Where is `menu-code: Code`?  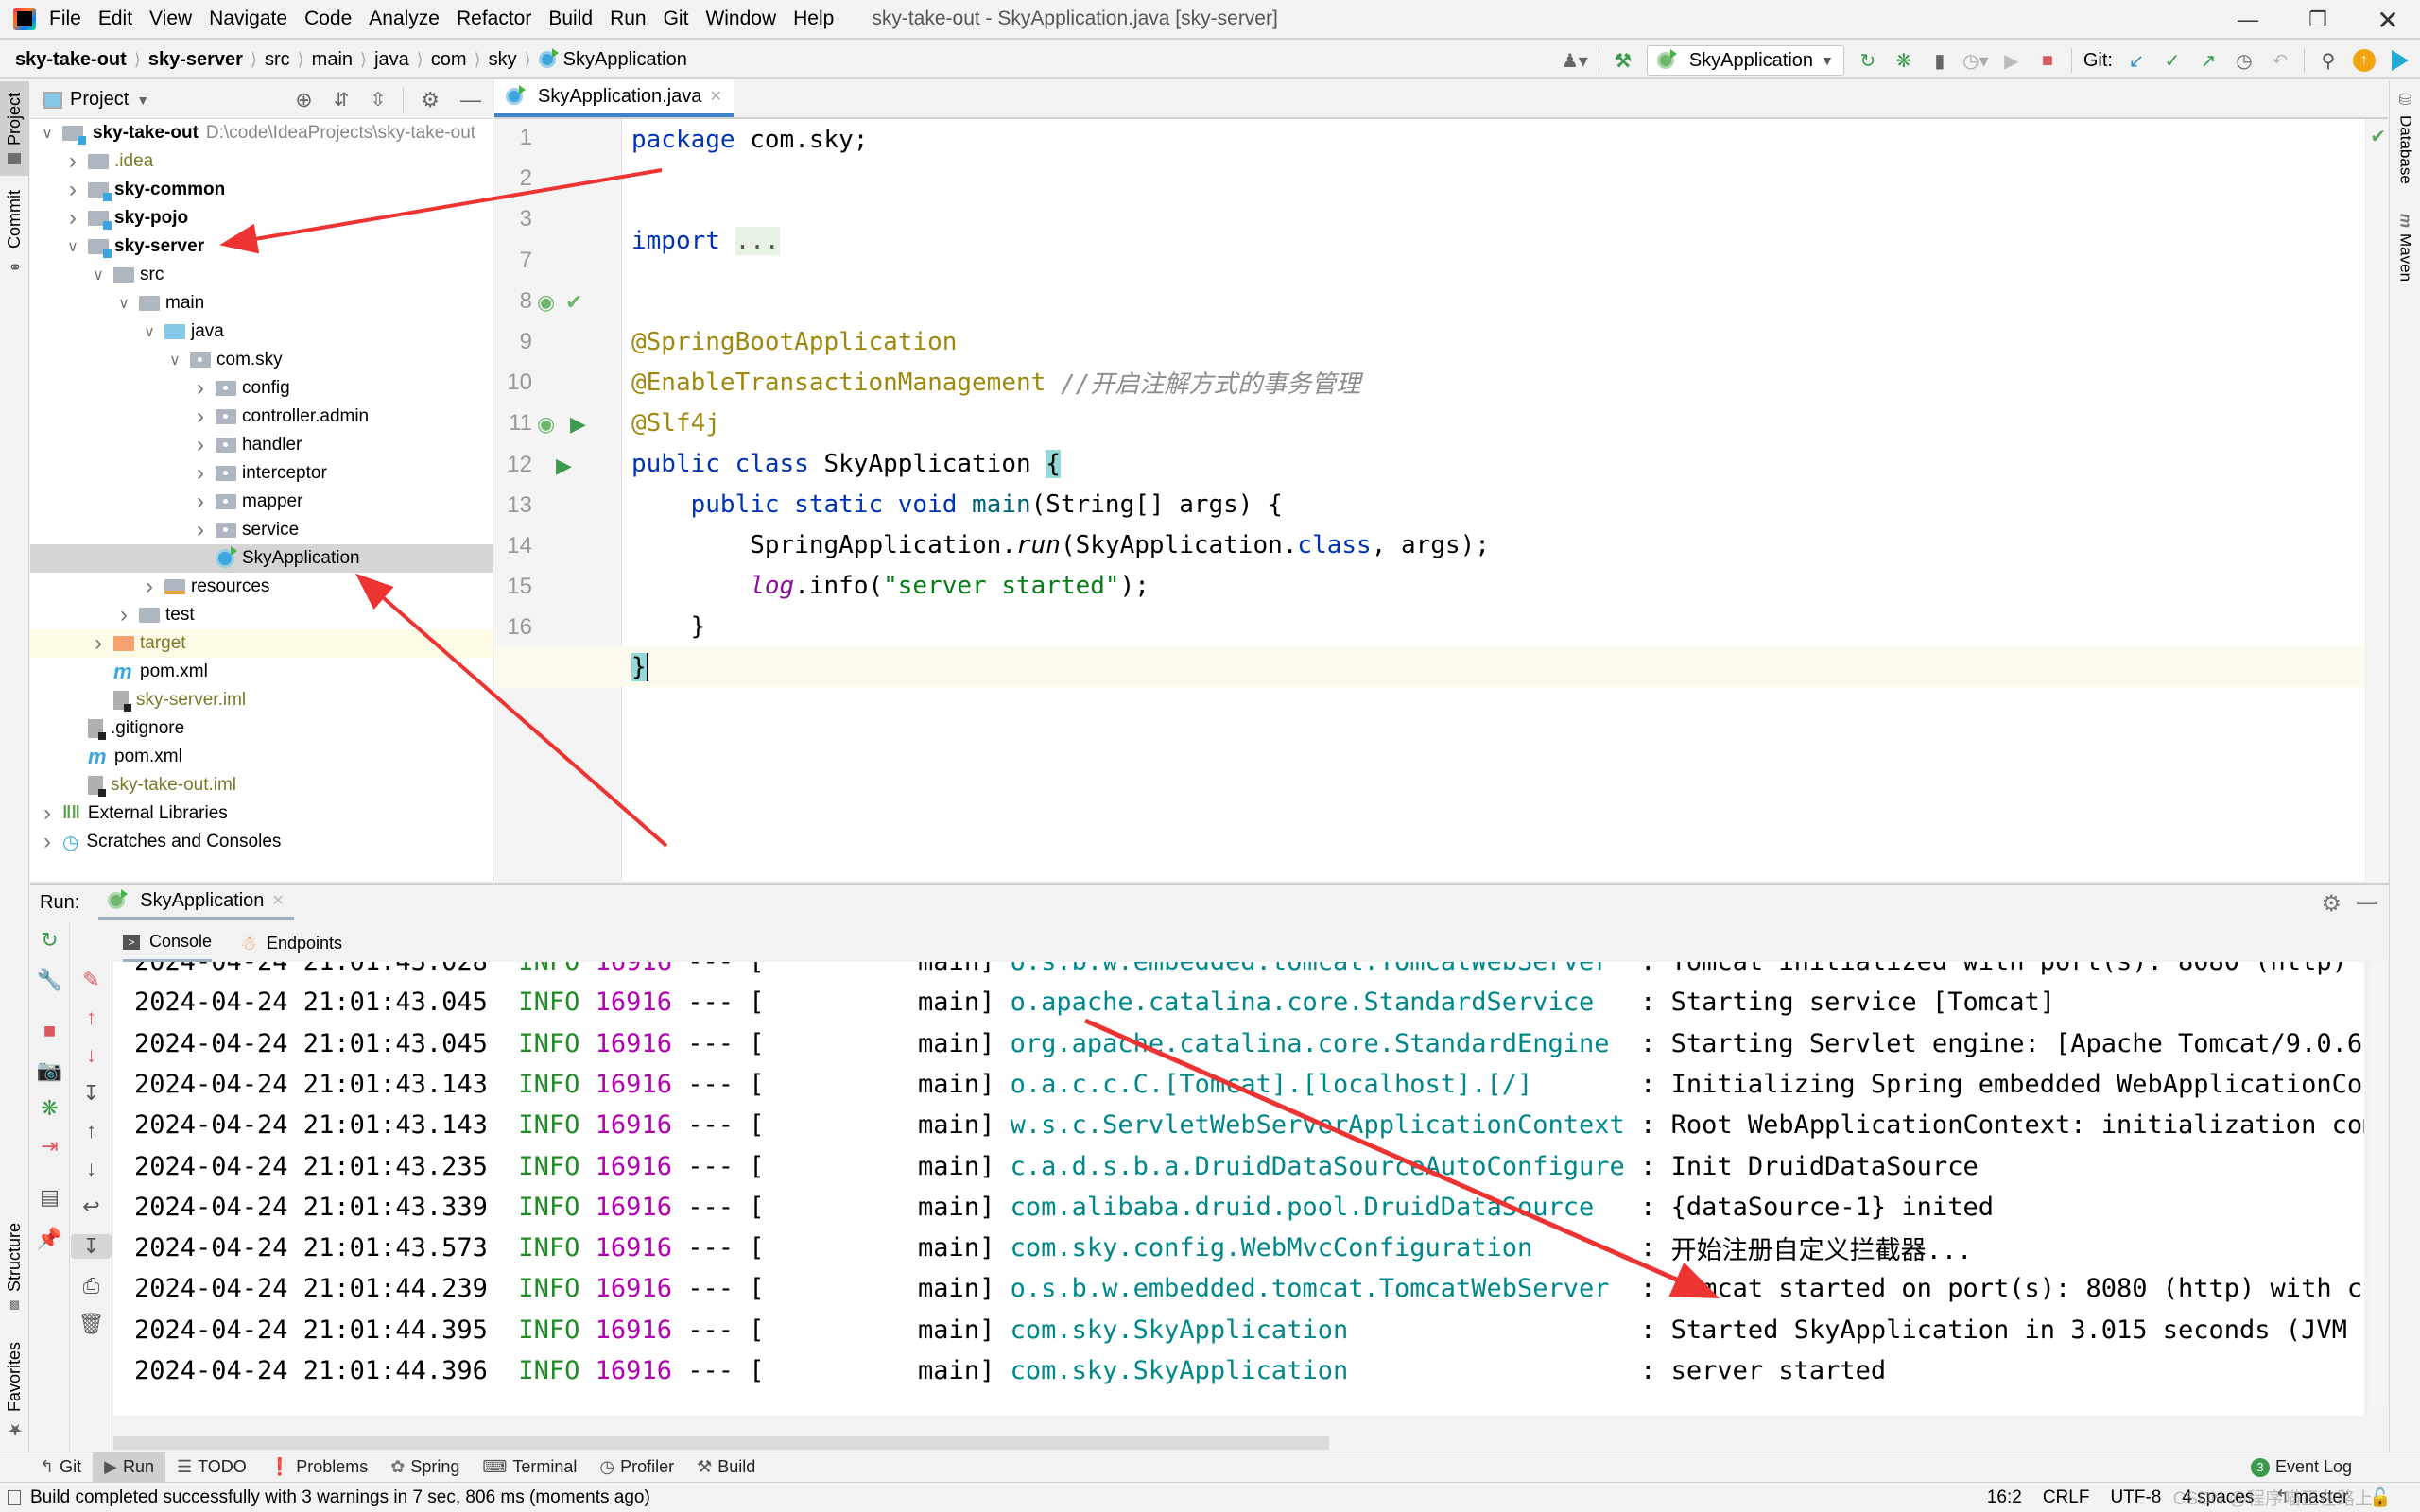 menu-code: Code is located at coordinates (328, 19).